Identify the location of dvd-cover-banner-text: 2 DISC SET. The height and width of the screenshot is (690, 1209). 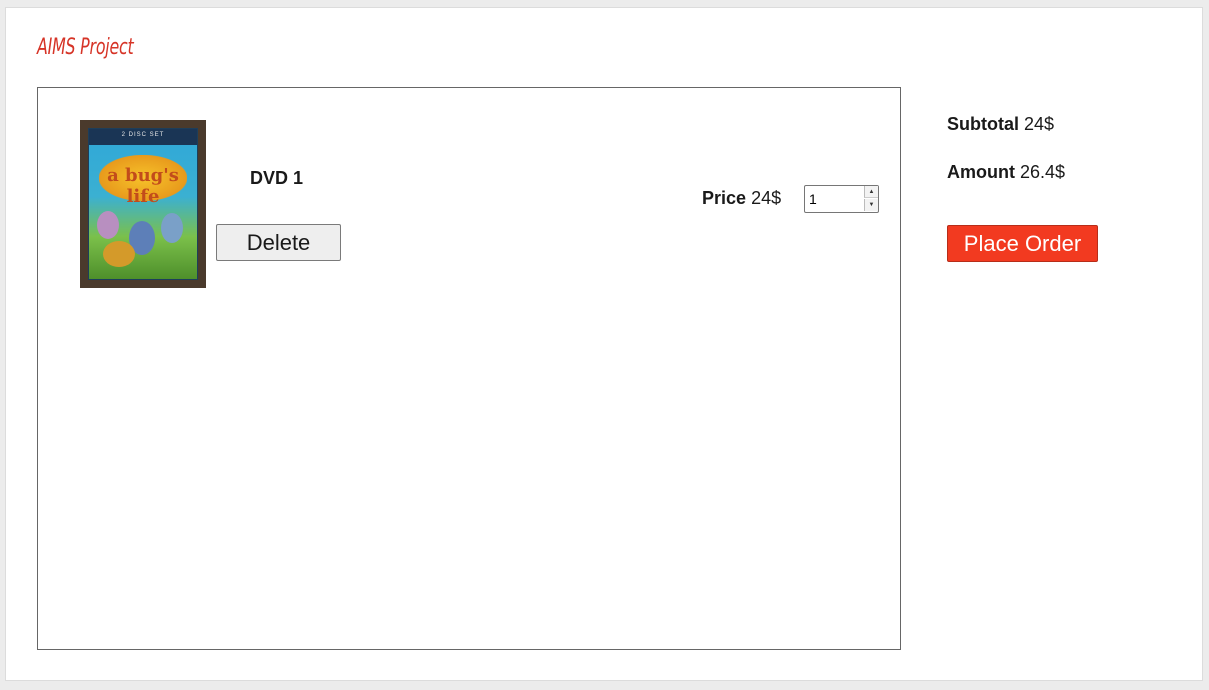
(143, 135).